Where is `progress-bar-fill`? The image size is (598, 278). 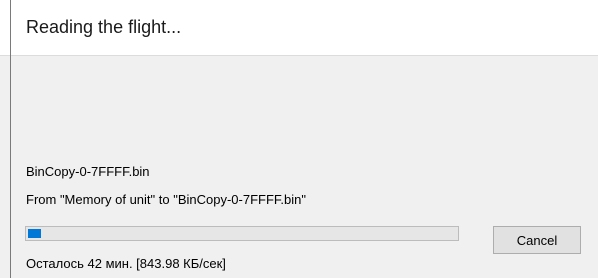 progress-bar-fill is located at coordinates (34, 233).